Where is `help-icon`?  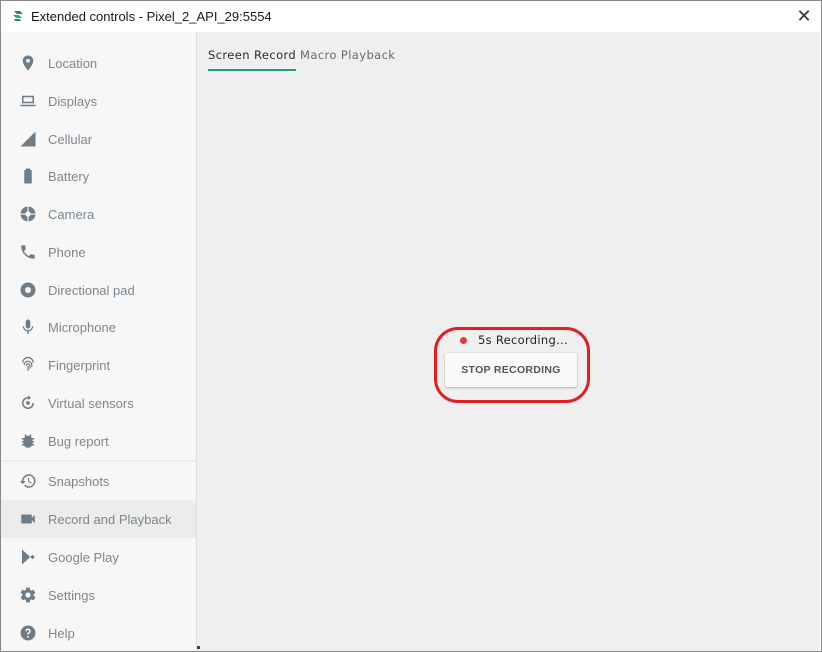 help-icon is located at coordinates (28, 633).